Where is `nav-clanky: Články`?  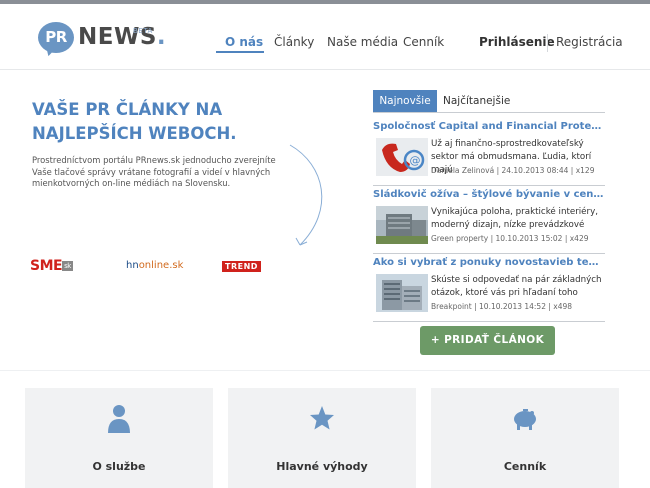 nav-clanky: Články is located at coordinates (294, 42).